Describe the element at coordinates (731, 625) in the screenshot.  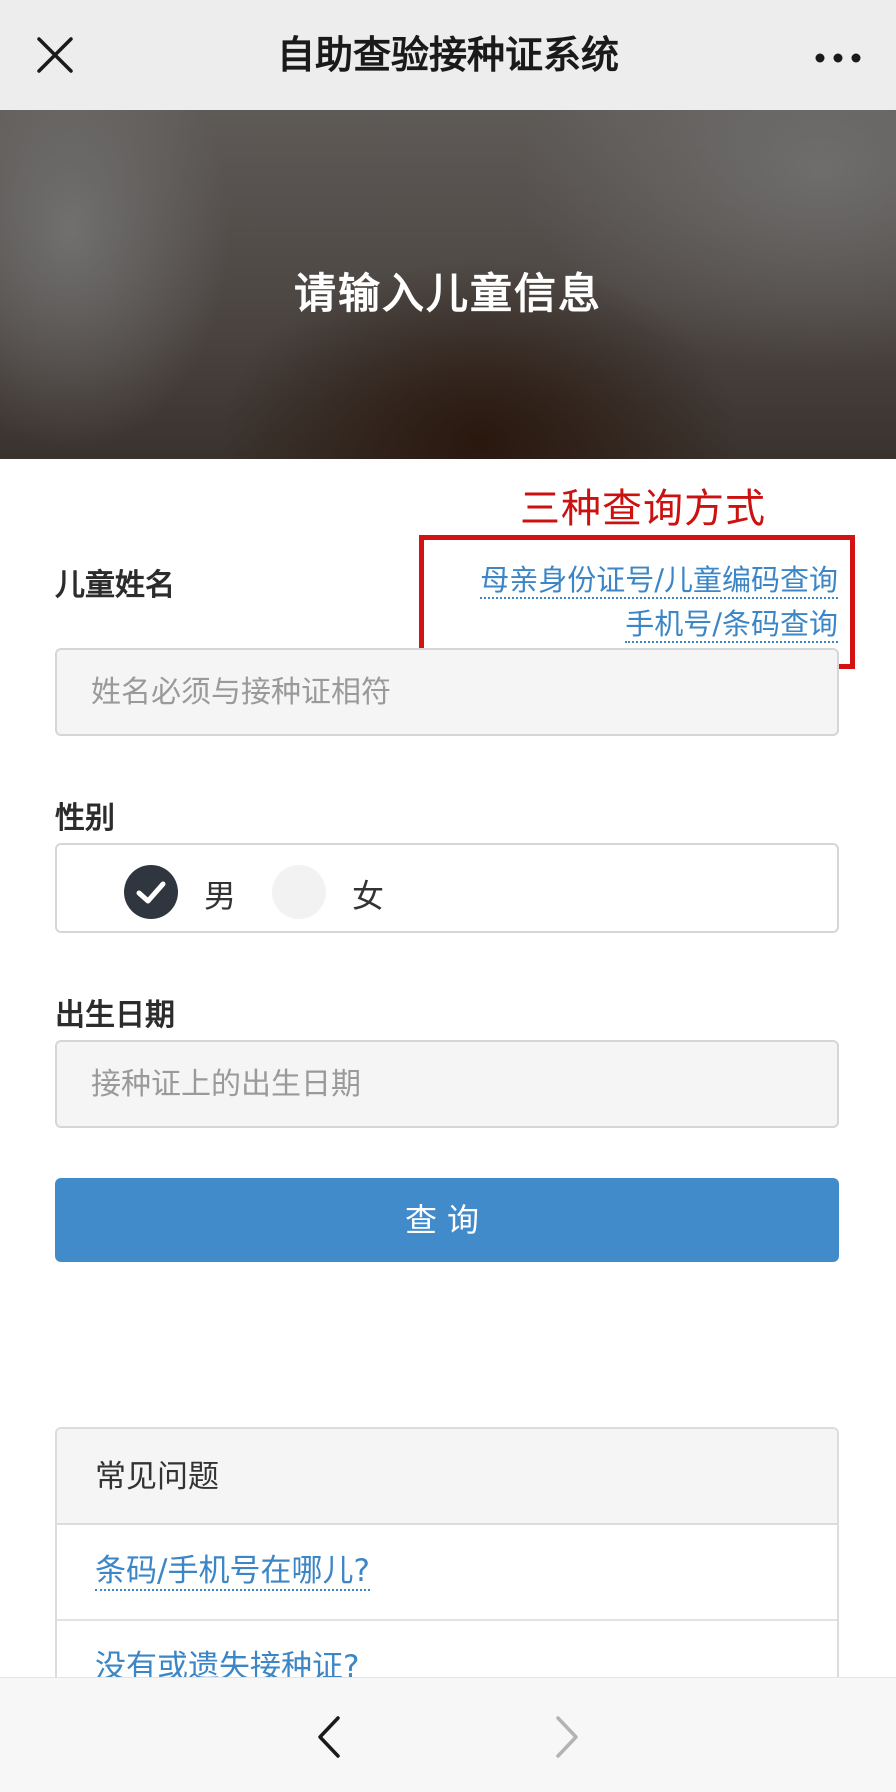
I see `phone-barcode-query-link: 手机号/条码查询` at that location.